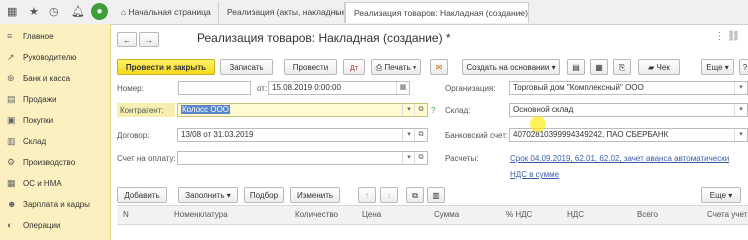  What do you see at coordinates (54, 12) in the screenshot?
I see `history-icon: ◷` at bounding box center [54, 12].